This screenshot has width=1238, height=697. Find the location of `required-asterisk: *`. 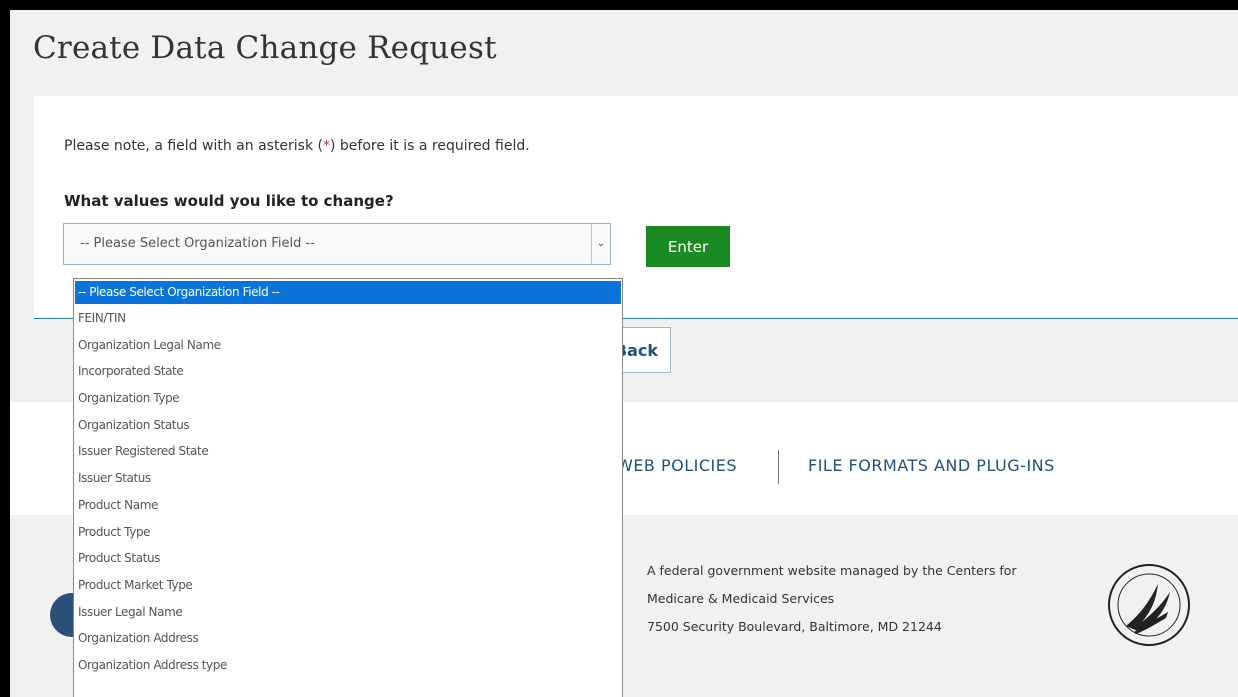

required-asterisk: * is located at coordinates (326, 146).